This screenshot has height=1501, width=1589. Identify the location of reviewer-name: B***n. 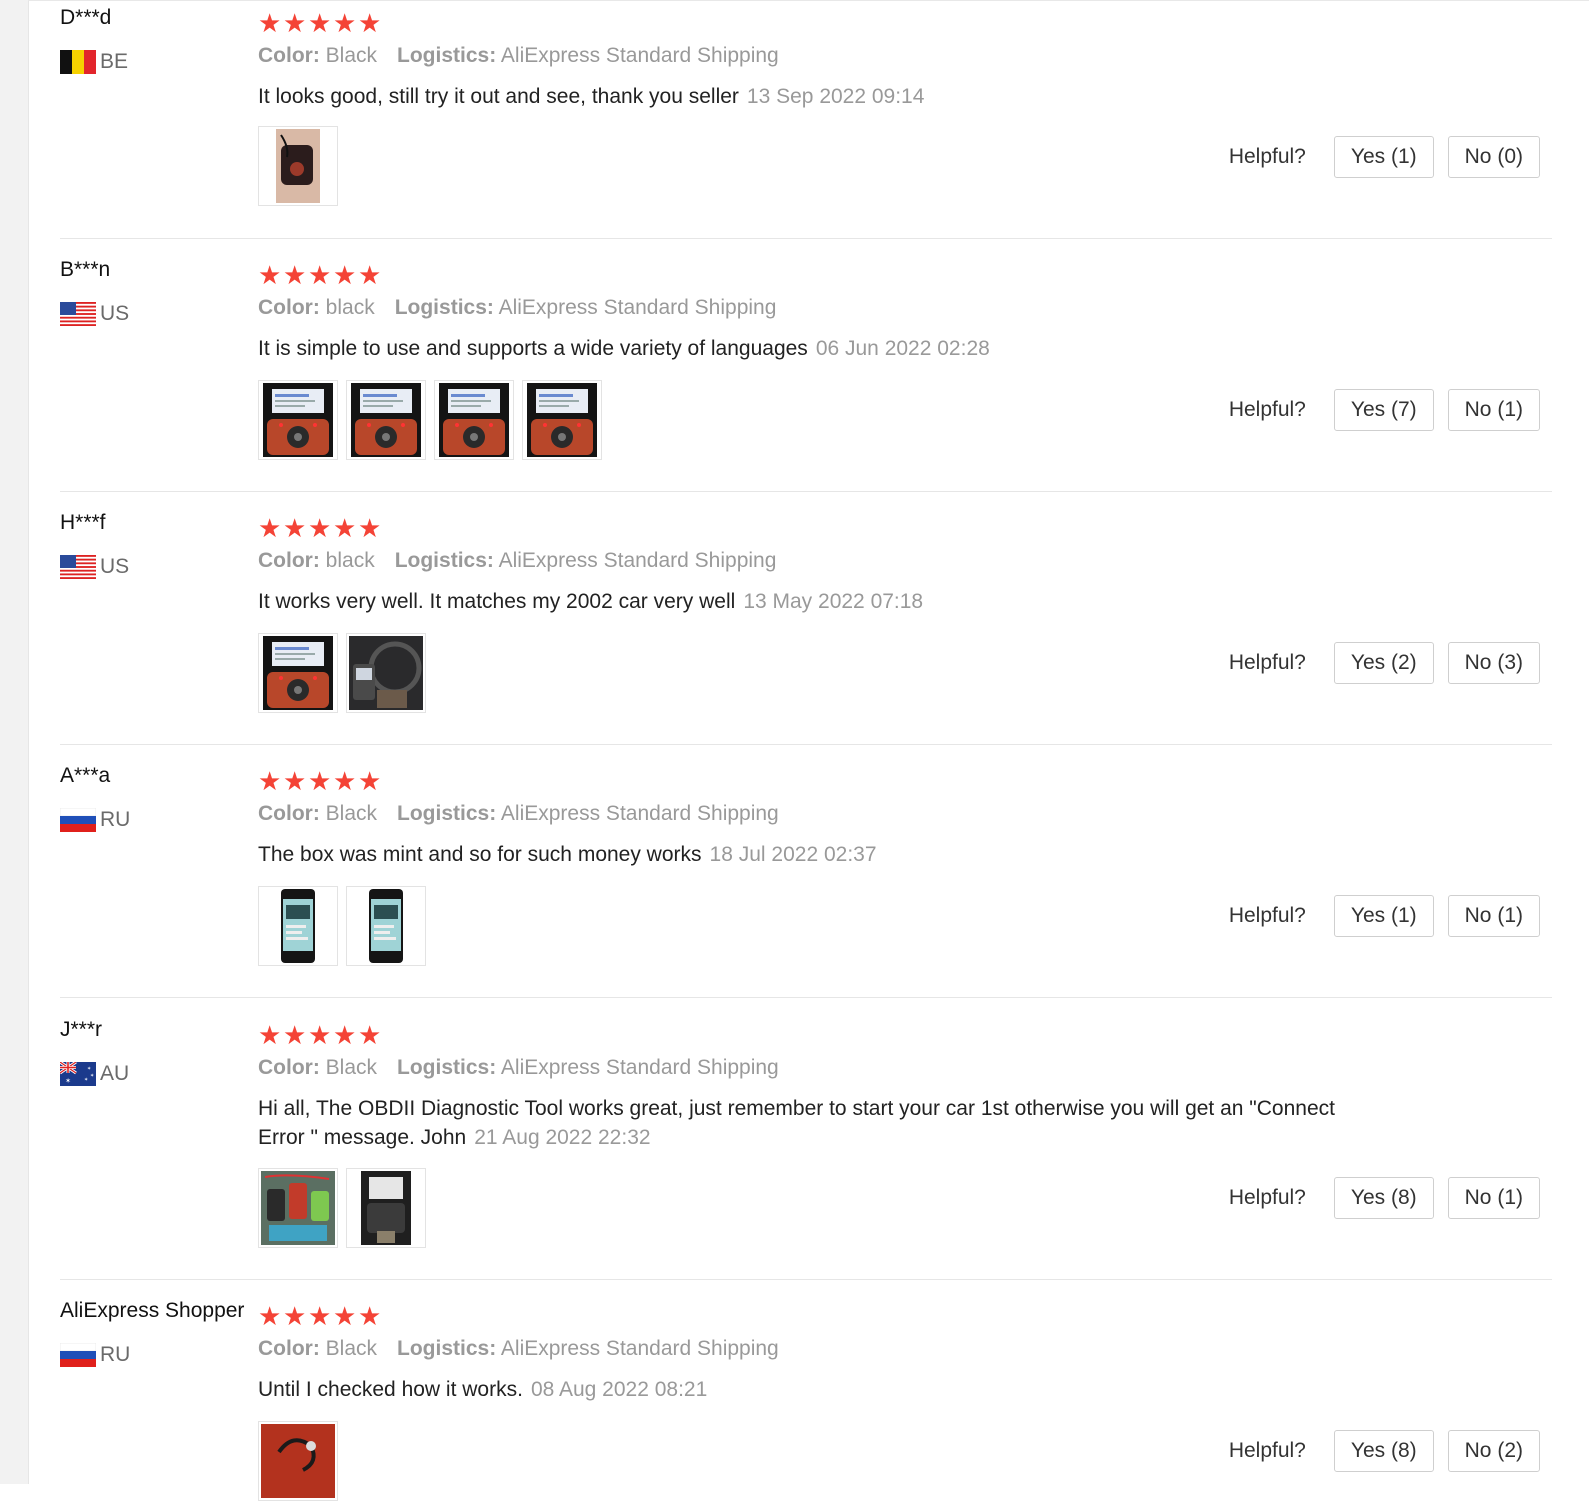
(85, 269).